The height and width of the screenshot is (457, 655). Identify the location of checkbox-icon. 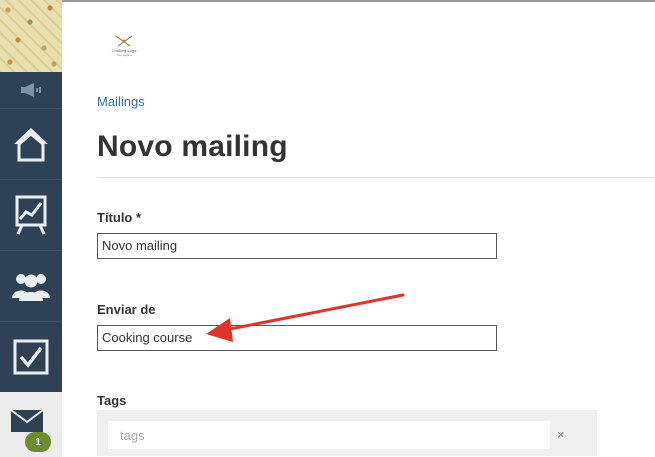
(31, 357).